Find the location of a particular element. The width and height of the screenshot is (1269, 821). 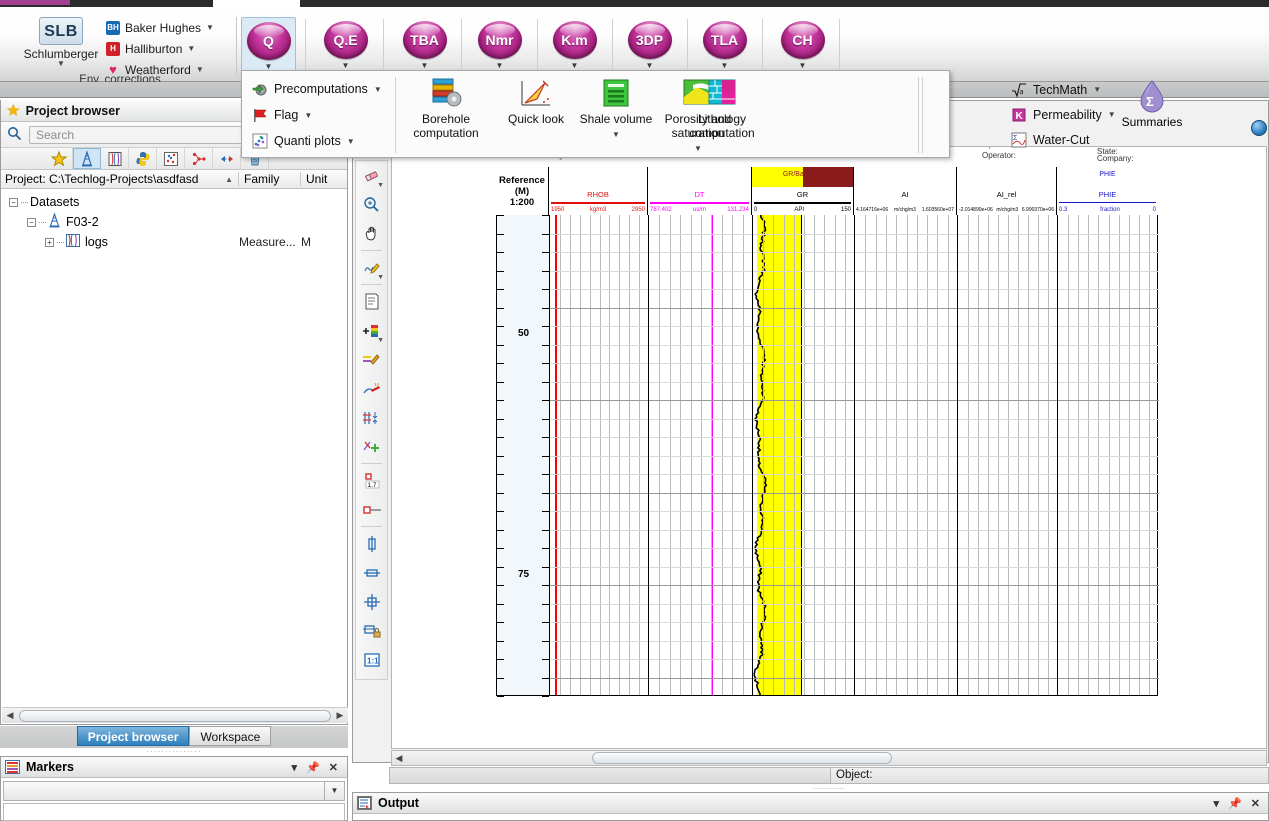

track-header-ai: AI 4.164716e+06 m/chg/m3 1.603560e+07 is located at coordinates (905, 191).